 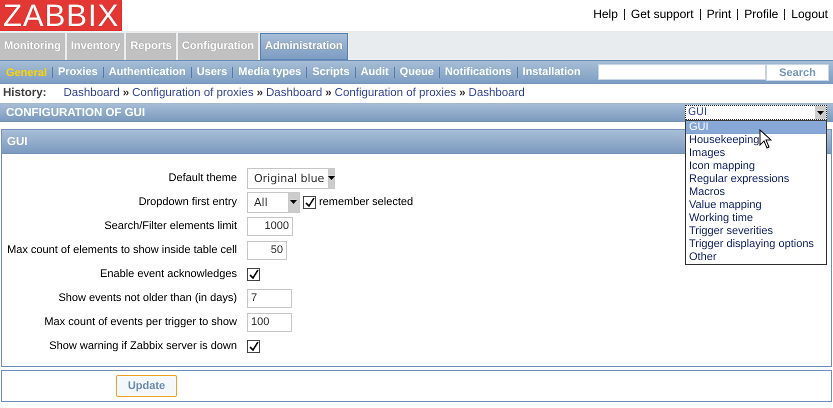 What do you see at coordinates (61, 15) in the screenshot?
I see `zabbix-logo: ZABBIX` at bounding box center [61, 15].